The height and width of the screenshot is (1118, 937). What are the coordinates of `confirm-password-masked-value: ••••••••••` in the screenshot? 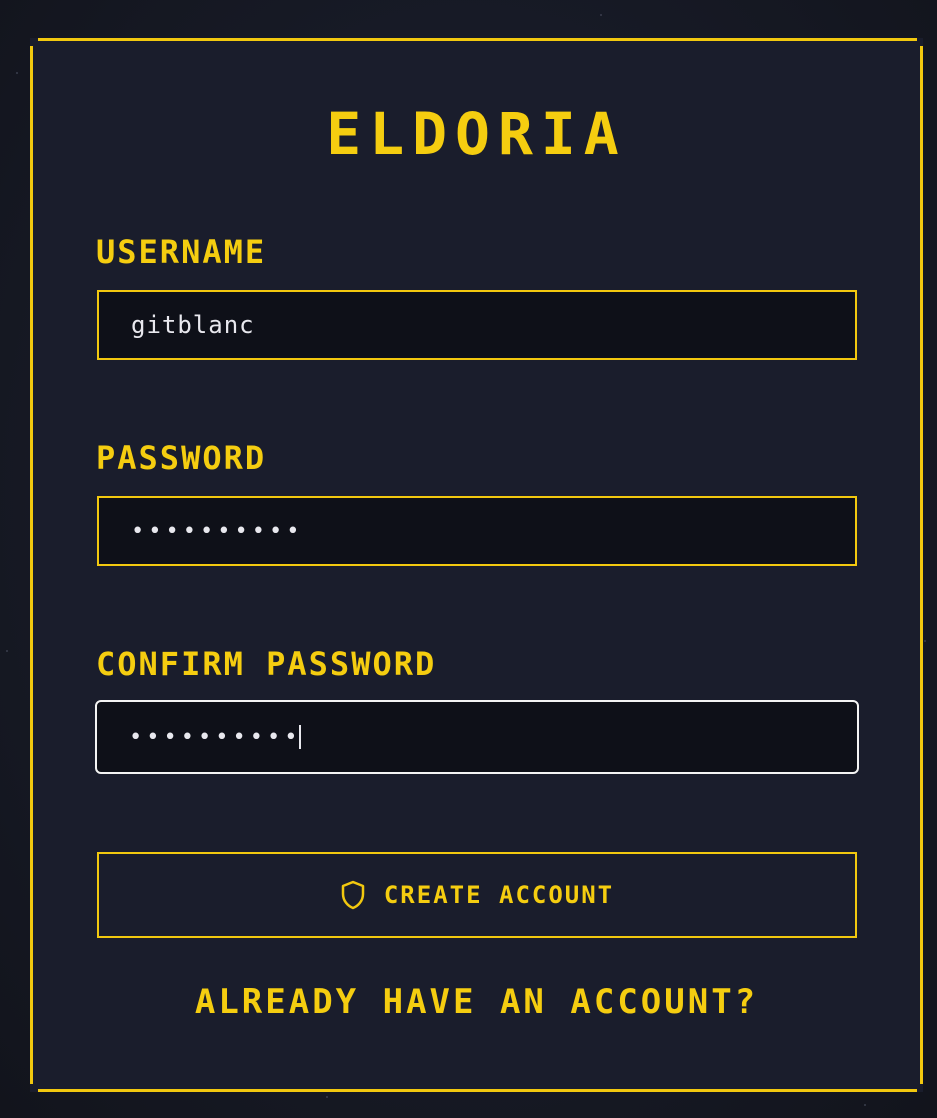 It's located at (215, 737).